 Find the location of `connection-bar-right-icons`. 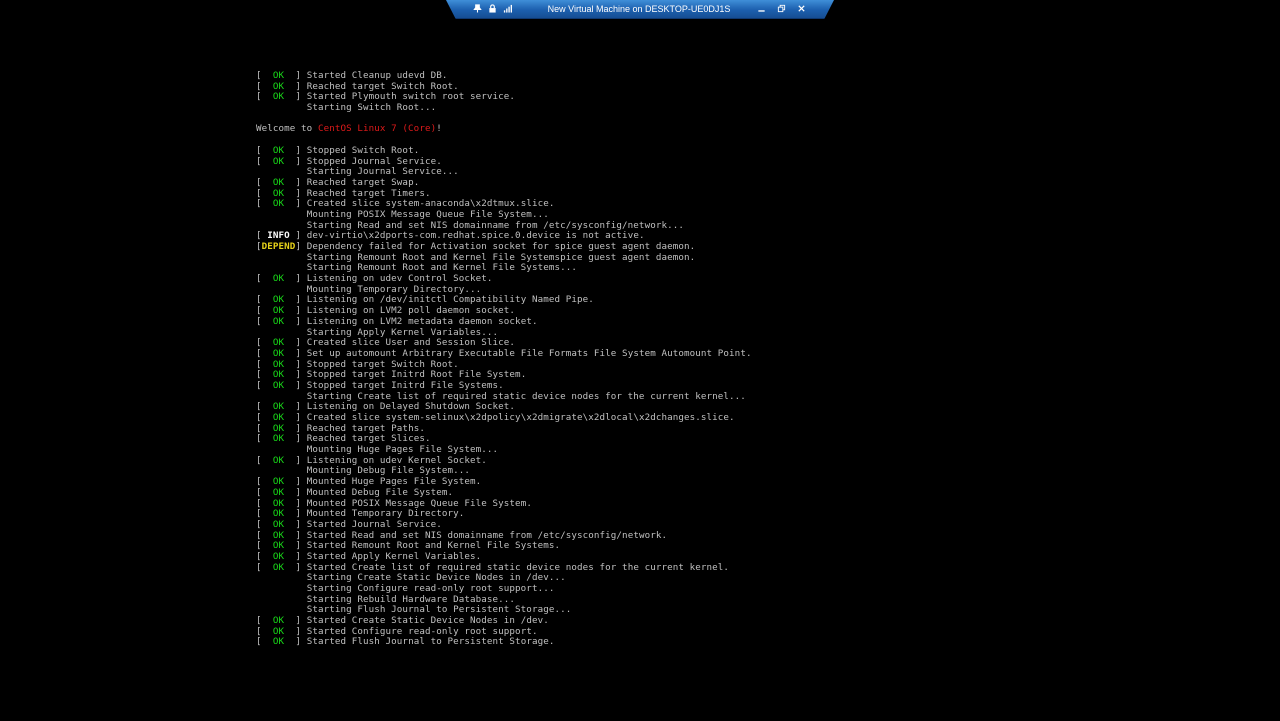

connection-bar-right-icons is located at coordinates (780, 9).